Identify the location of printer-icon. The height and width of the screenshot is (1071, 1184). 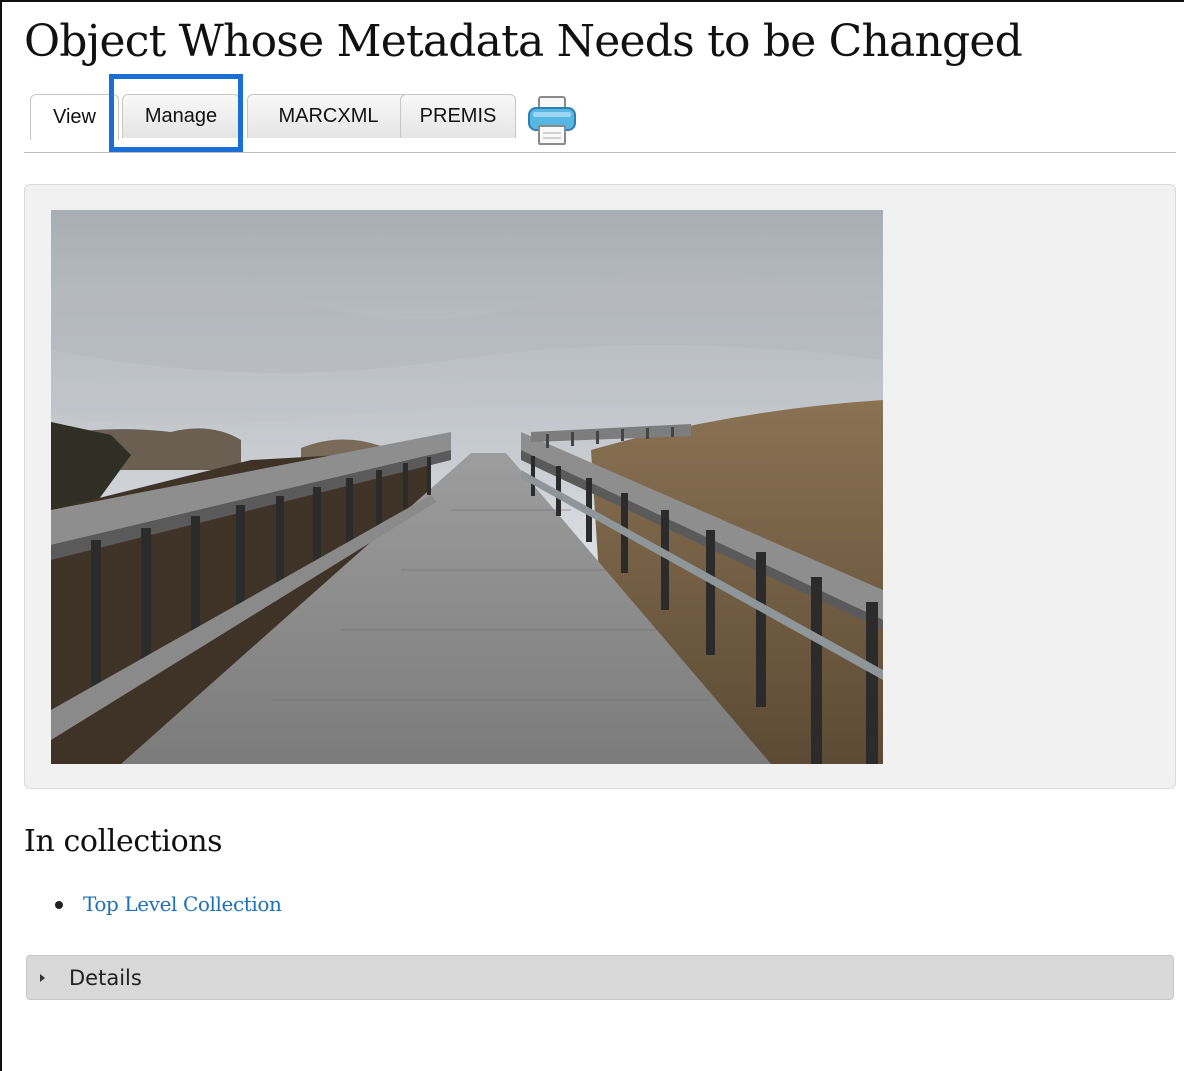
(552, 120).